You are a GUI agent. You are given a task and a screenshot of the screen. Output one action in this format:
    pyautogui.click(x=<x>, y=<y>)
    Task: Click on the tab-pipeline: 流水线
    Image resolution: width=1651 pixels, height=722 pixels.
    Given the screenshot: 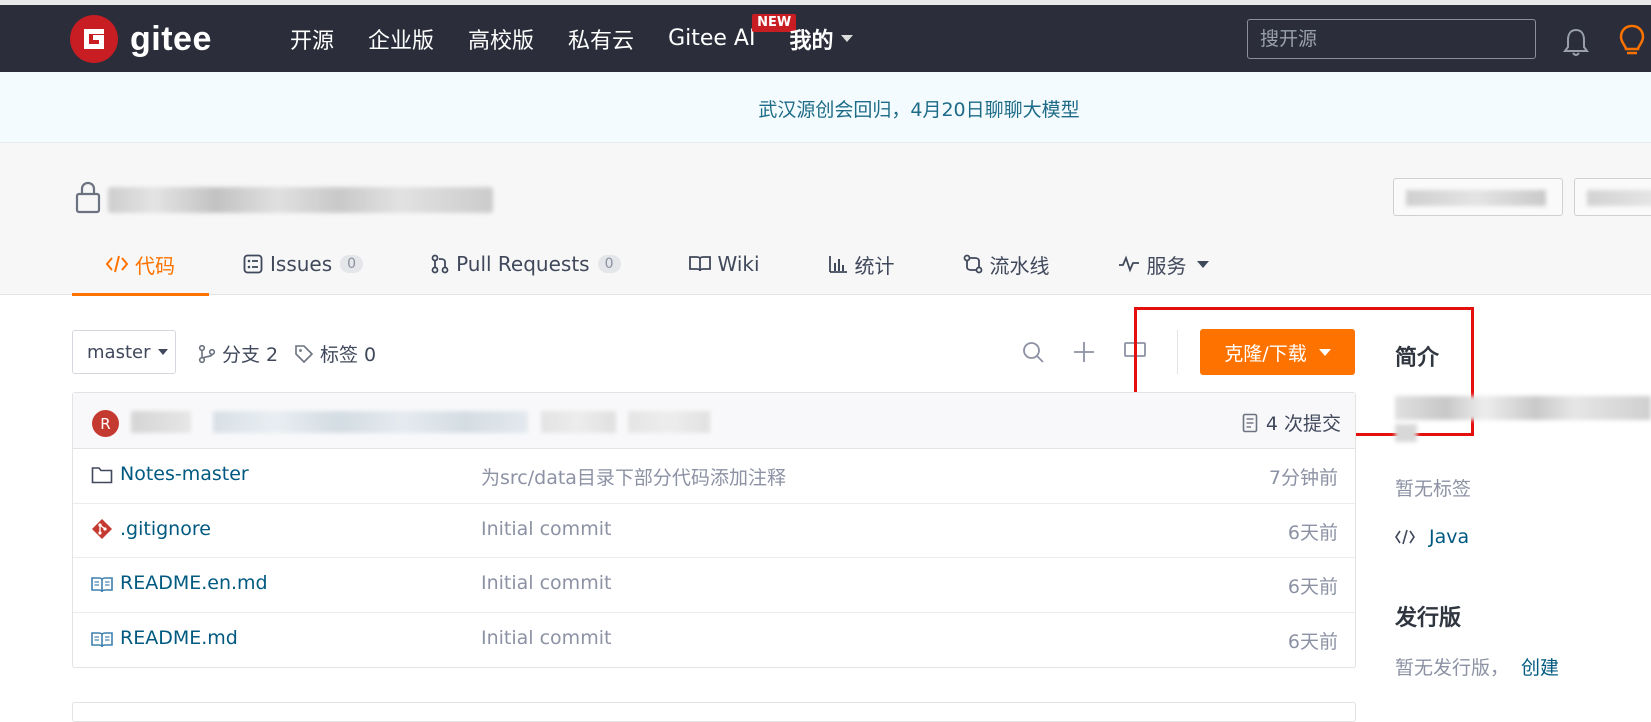 What is the action you would take?
    pyautogui.click(x=1006, y=264)
    